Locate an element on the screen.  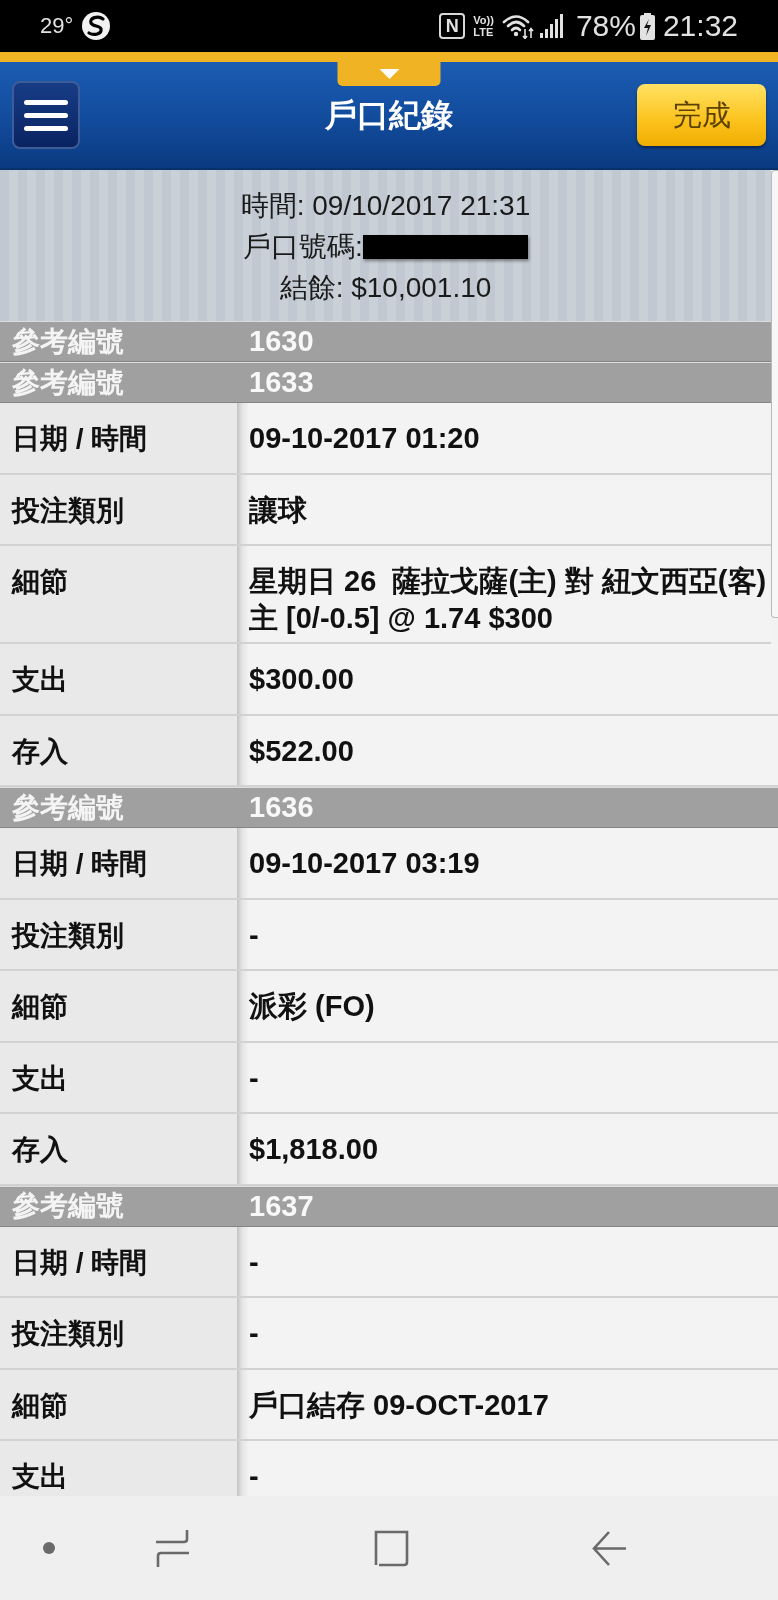
battery-percent: 78% is located at coordinates (605, 26).